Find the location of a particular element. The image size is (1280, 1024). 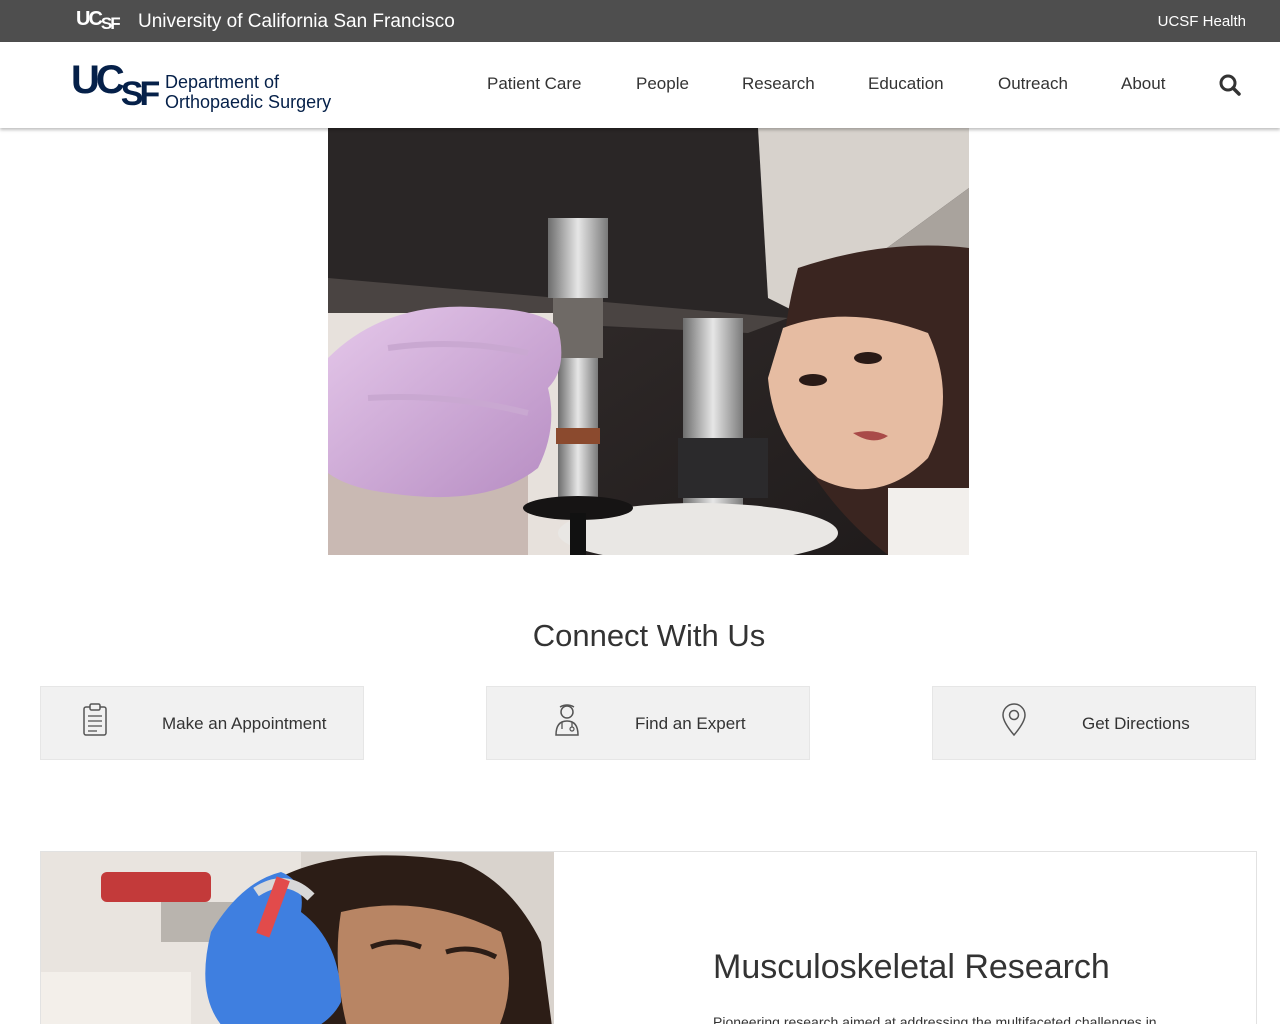

ucsf-small-logo: UCSF is located at coordinates (98, 20).